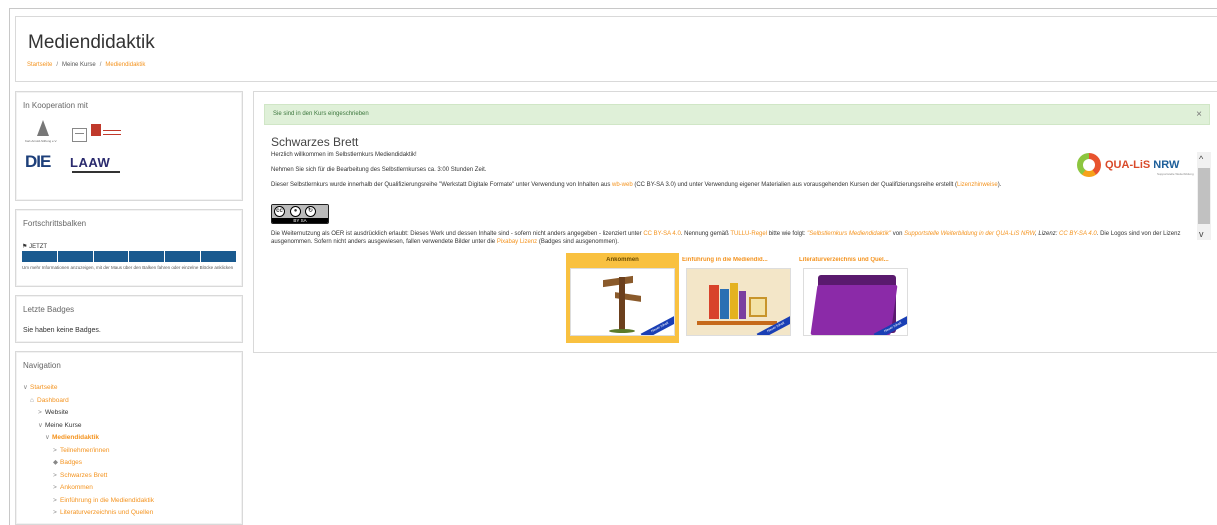  I want to click on die-logo: DIE, so click(38, 161).